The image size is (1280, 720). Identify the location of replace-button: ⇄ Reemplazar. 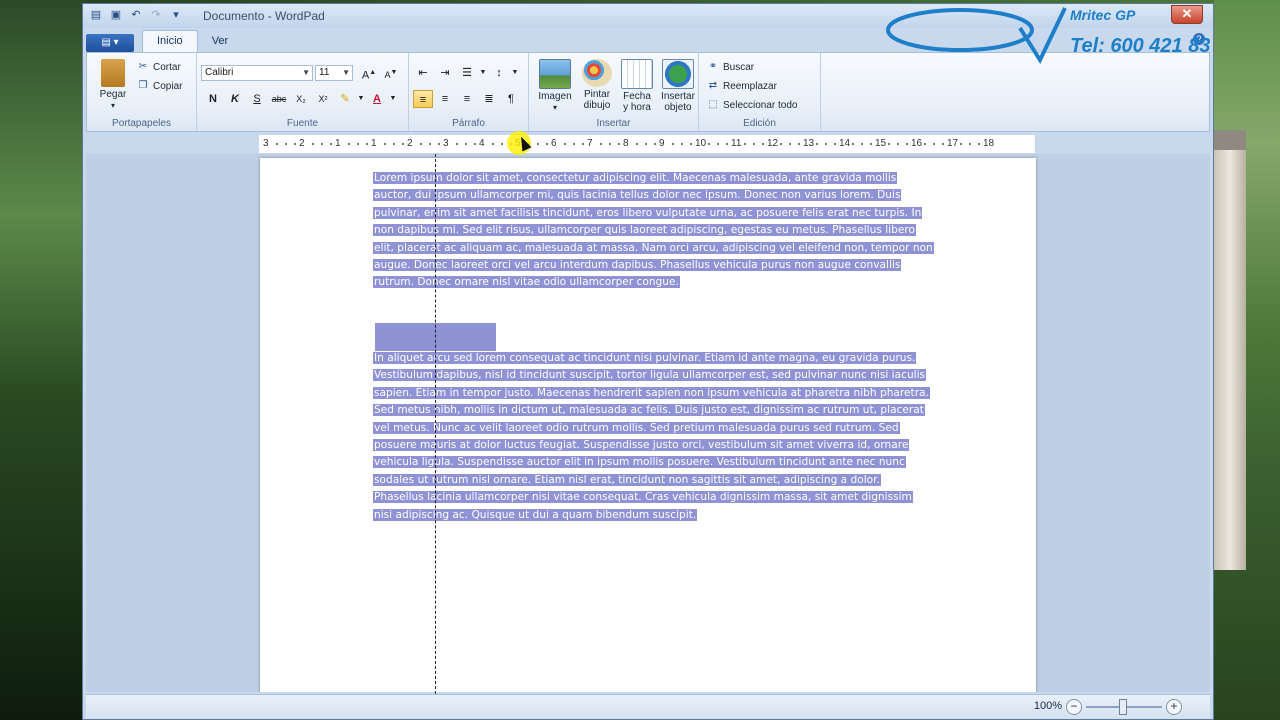
(742, 86).